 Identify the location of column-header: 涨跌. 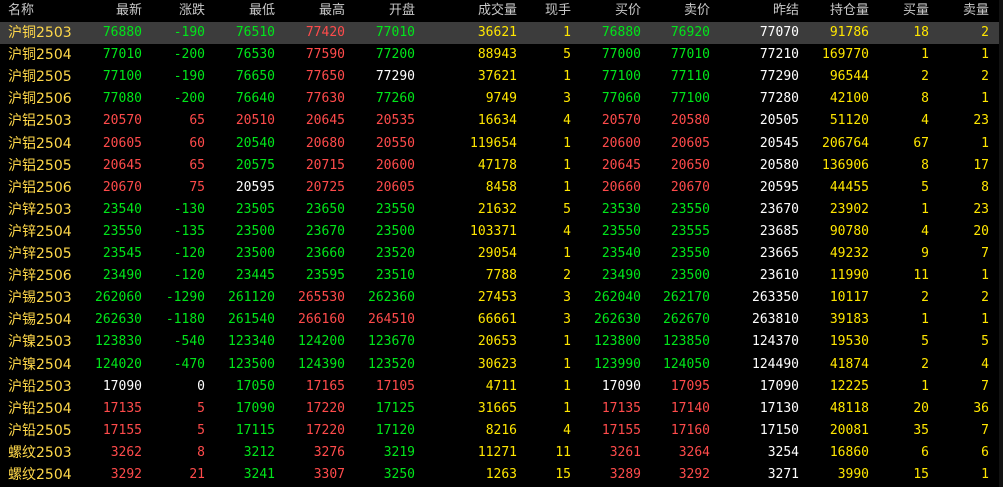
(177, 11).